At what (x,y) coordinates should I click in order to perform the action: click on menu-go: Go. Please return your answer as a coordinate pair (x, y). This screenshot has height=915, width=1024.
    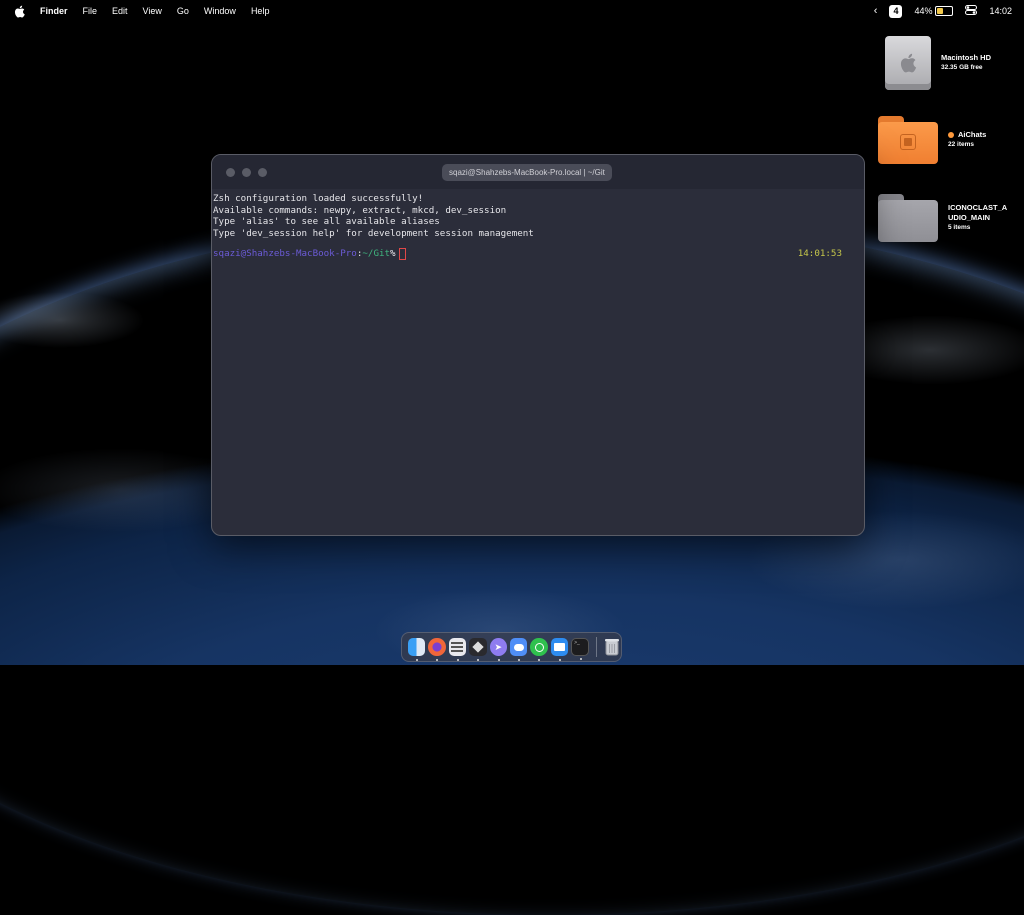
    Looking at the image, I should click on (183, 11).